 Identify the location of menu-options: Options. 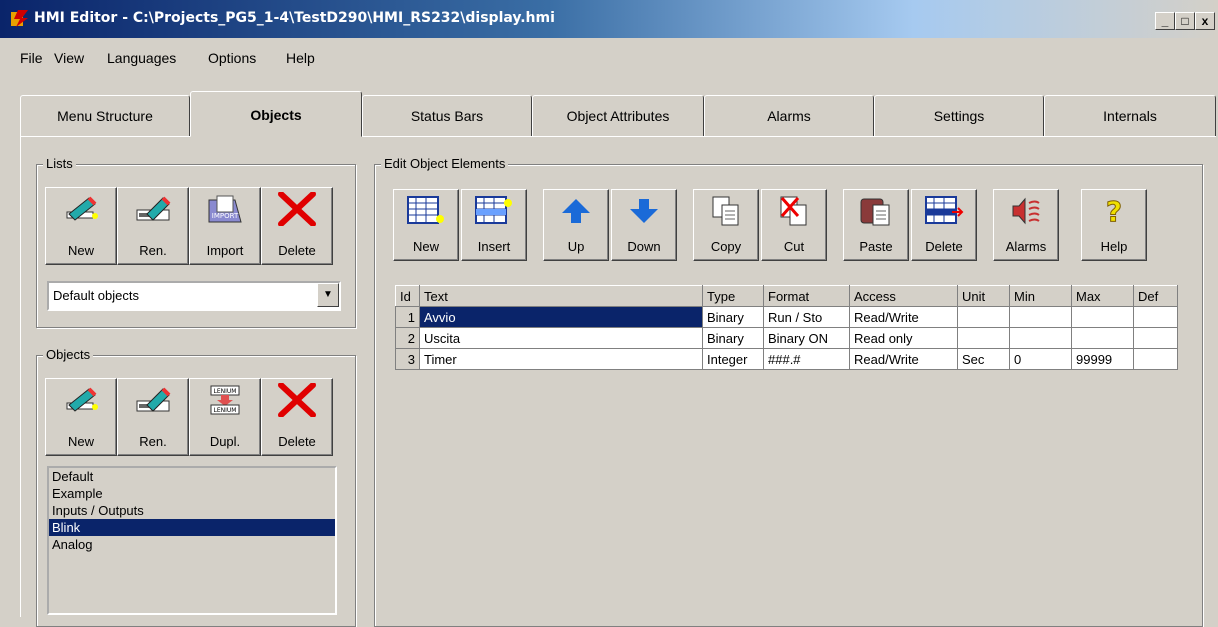
(232, 58).